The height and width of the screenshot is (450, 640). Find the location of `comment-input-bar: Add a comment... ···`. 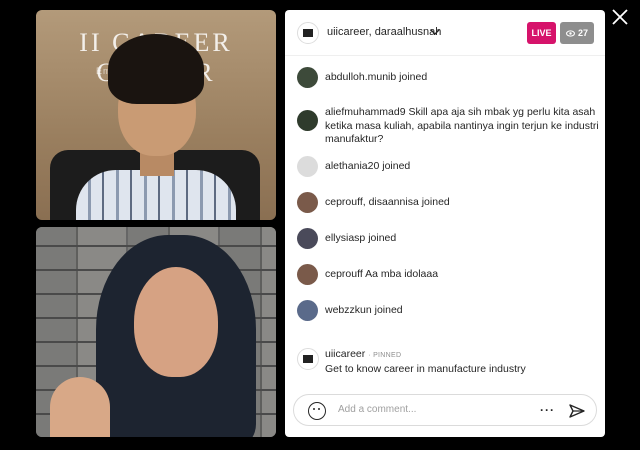

comment-input-bar: Add a comment... ··· is located at coordinates (445, 410).